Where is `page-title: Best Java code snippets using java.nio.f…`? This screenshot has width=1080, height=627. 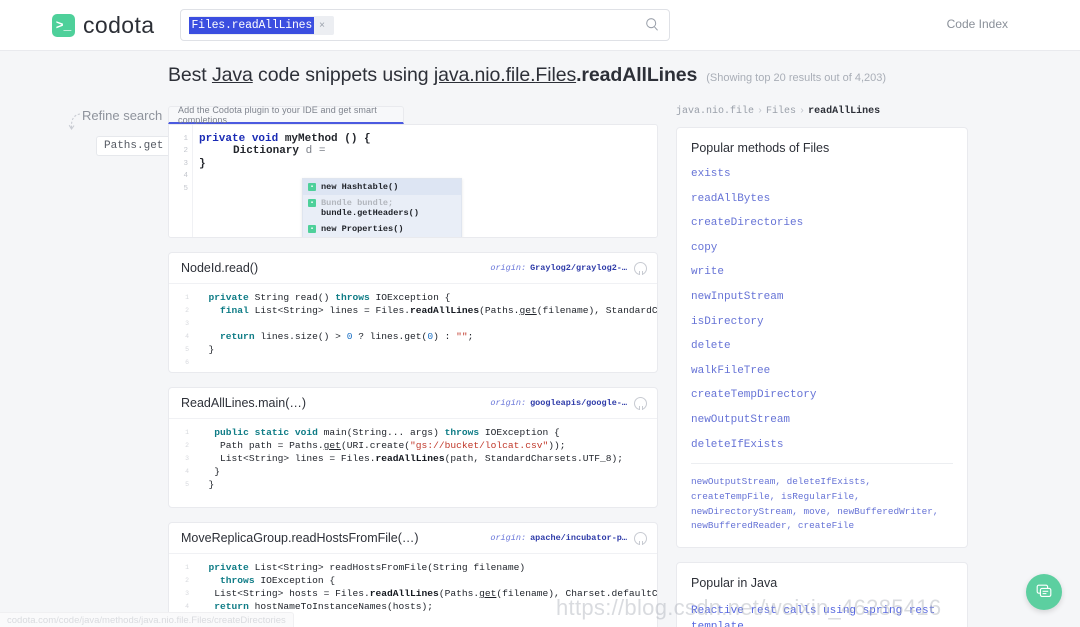
page-title: Best Java code snippets using java.nio.f… is located at coordinates (432, 75).